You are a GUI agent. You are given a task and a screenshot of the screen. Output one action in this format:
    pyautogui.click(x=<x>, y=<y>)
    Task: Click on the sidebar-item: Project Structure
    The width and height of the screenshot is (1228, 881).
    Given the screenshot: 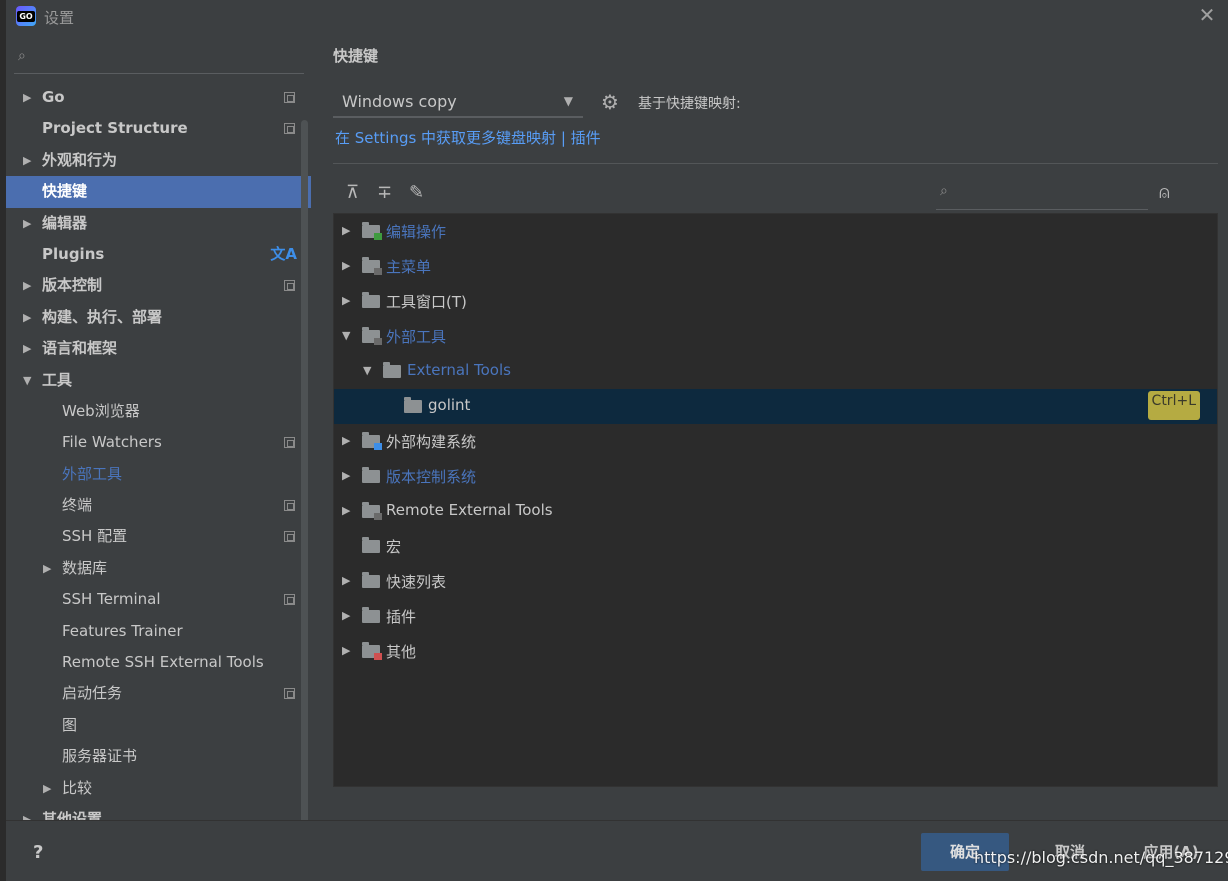 What is the action you would take?
    pyautogui.click(x=158, y=128)
    